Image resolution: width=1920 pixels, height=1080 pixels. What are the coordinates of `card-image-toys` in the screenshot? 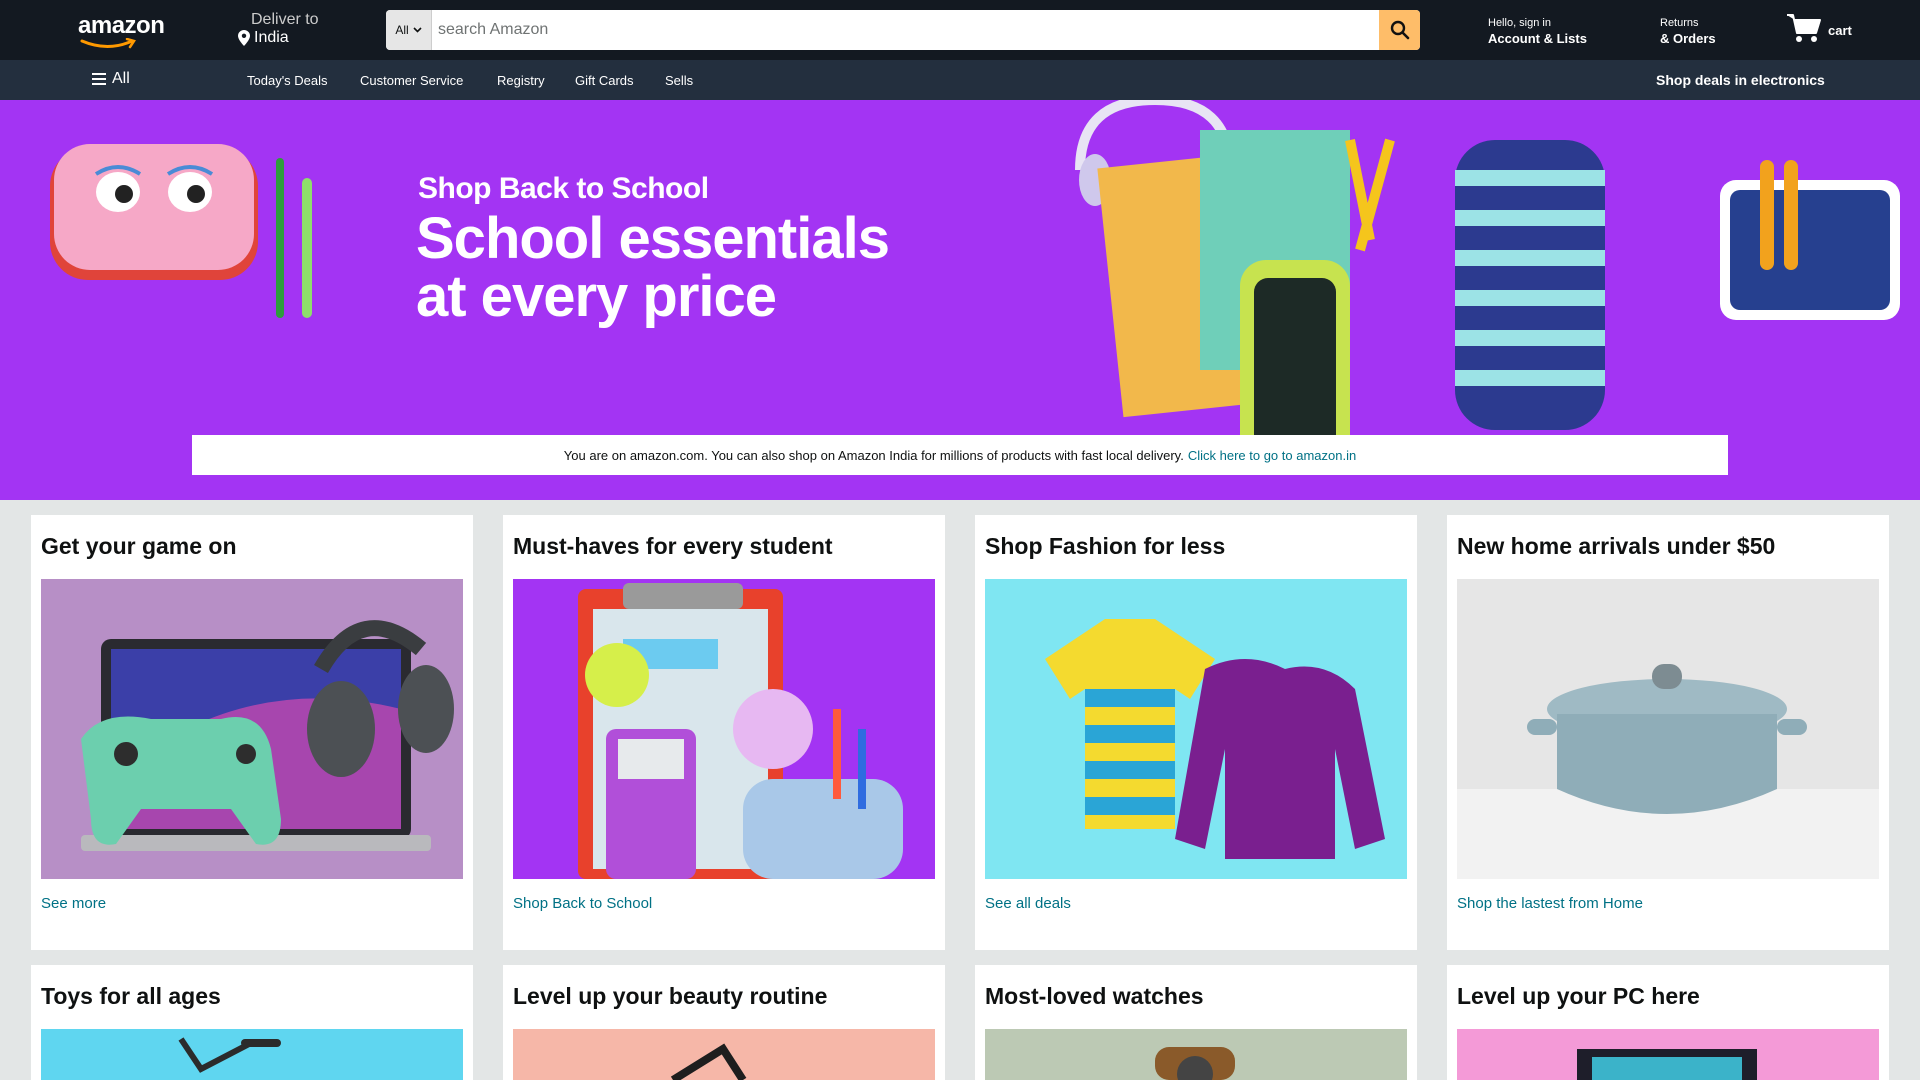 It's located at (252, 1054).